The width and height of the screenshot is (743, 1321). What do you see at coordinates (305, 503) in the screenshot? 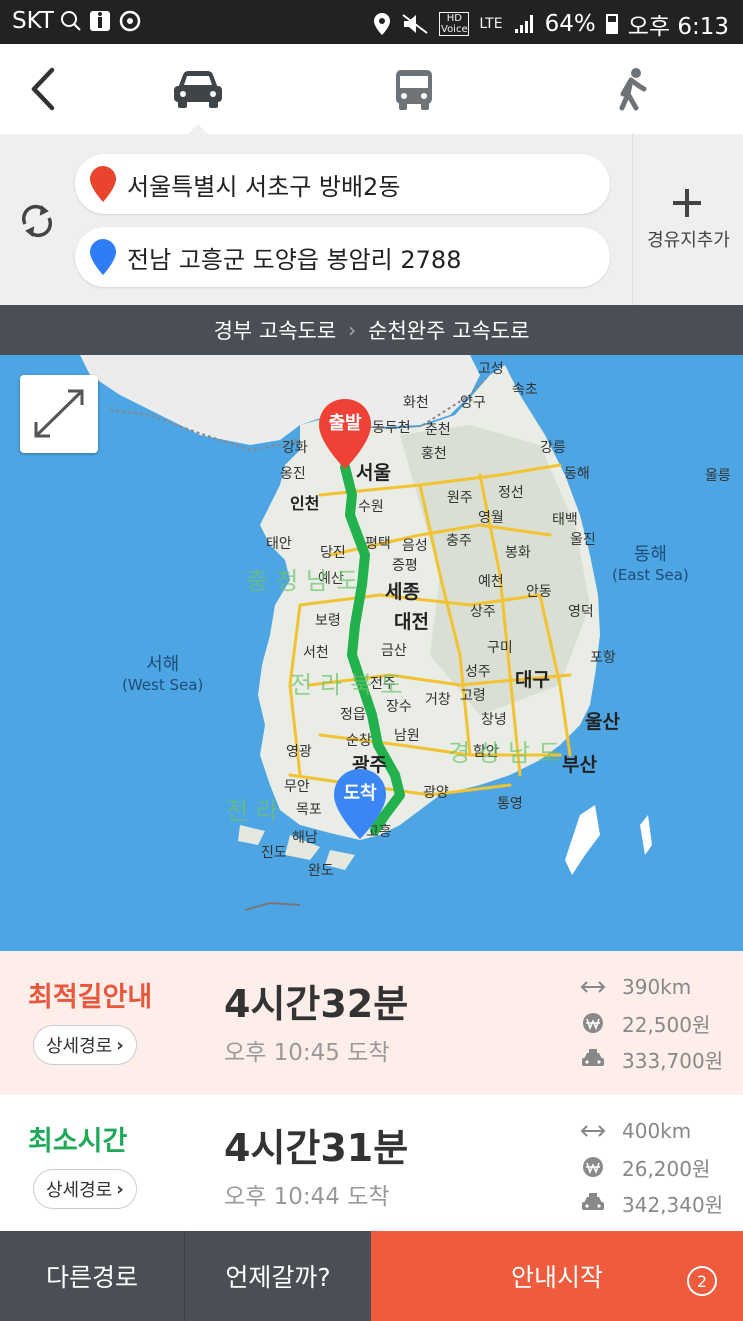
I see `map-label: 인천` at bounding box center [305, 503].